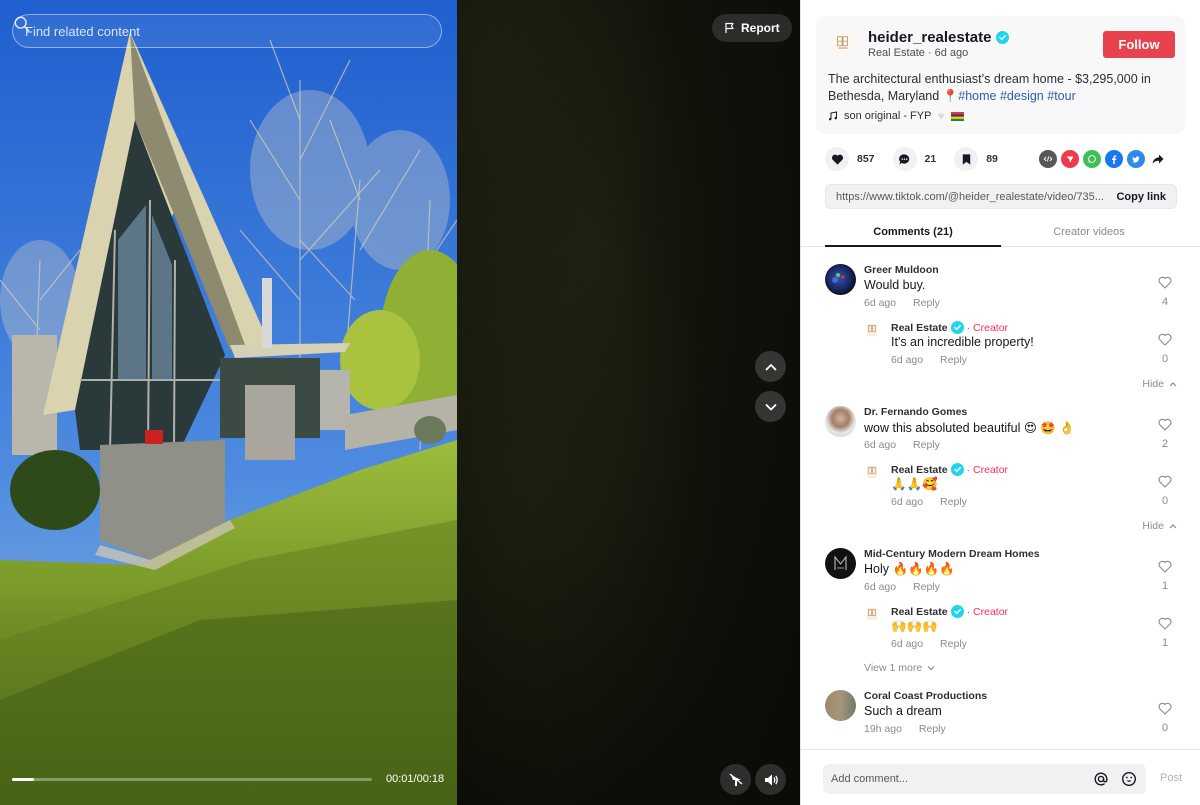  Describe the element at coordinates (929, 37) in the screenshot. I see `author-username-text: heider_realestate` at that location.